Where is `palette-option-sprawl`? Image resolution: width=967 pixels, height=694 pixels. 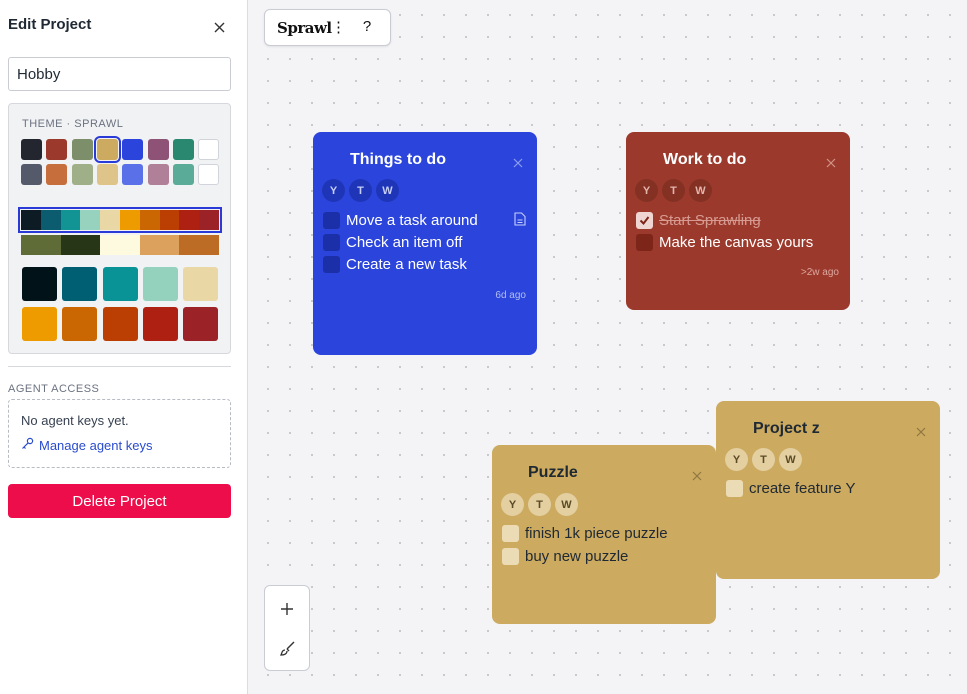 palette-option-sprawl is located at coordinates (120, 220).